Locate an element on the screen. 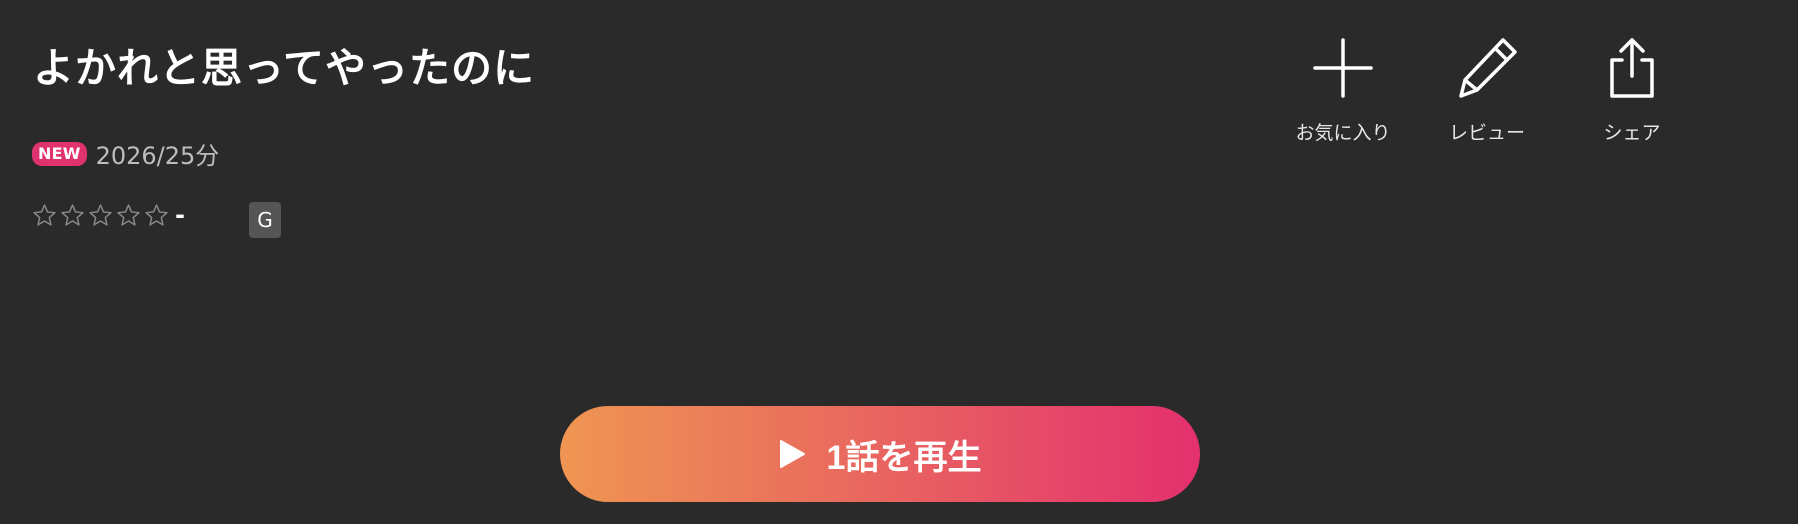 The width and height of the screenshot is (1798, 524). play-episode-button: 1話を再生 is located at coordinates (880, 454).